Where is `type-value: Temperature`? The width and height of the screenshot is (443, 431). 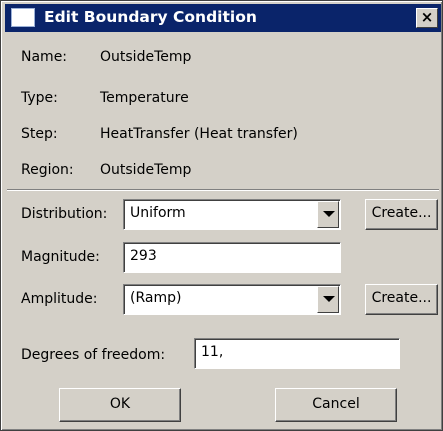 type-value: Temperature is located at coordinates (144, 98).